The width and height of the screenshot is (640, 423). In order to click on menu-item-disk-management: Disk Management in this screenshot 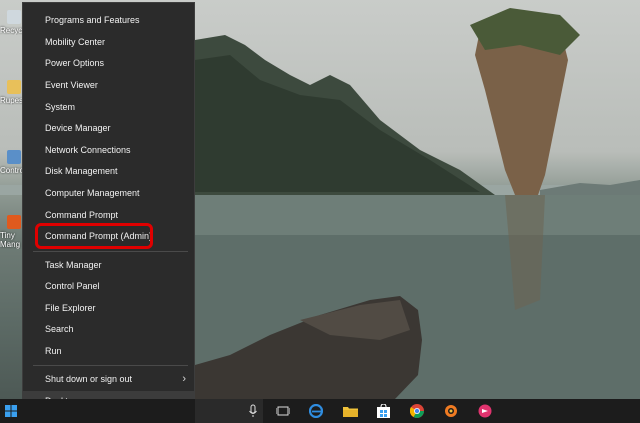, I will do `click(108, 171)`.